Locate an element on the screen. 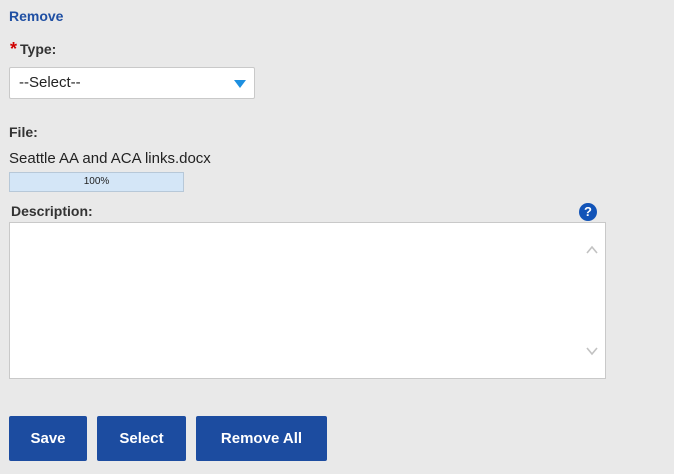 This screenshot has height=474, width=674. file-name: Seattle AA and ACA links.docx is located at coordinates (110, 158).